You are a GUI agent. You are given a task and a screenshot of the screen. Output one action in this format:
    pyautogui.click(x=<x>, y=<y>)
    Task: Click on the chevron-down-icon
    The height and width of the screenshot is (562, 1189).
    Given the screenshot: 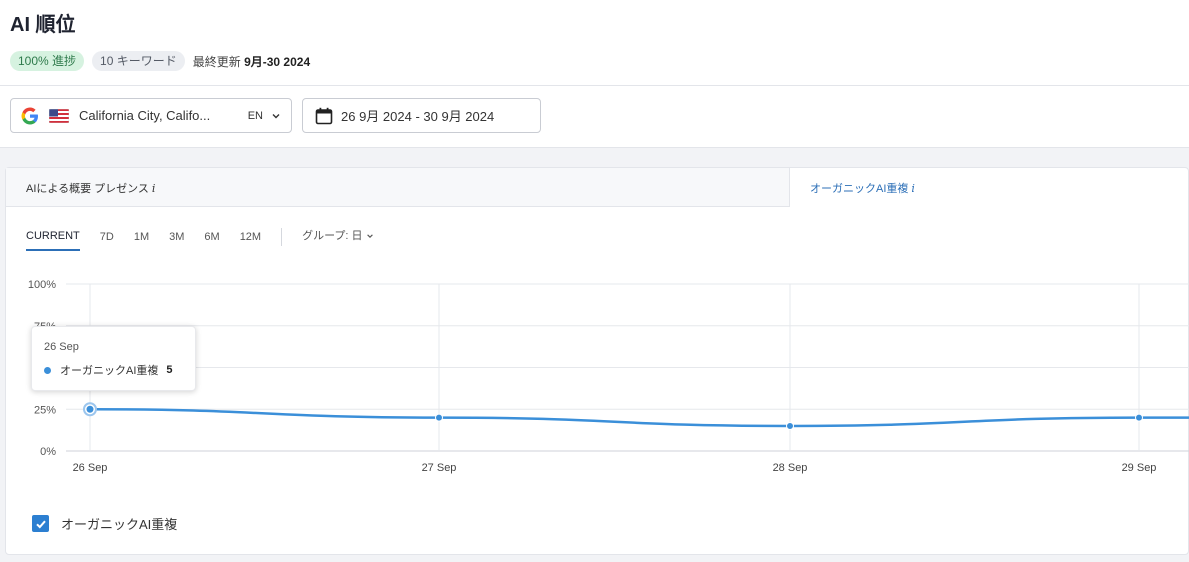 What is the action you would take?
    pyautogui.click(x=276, y=115)
    